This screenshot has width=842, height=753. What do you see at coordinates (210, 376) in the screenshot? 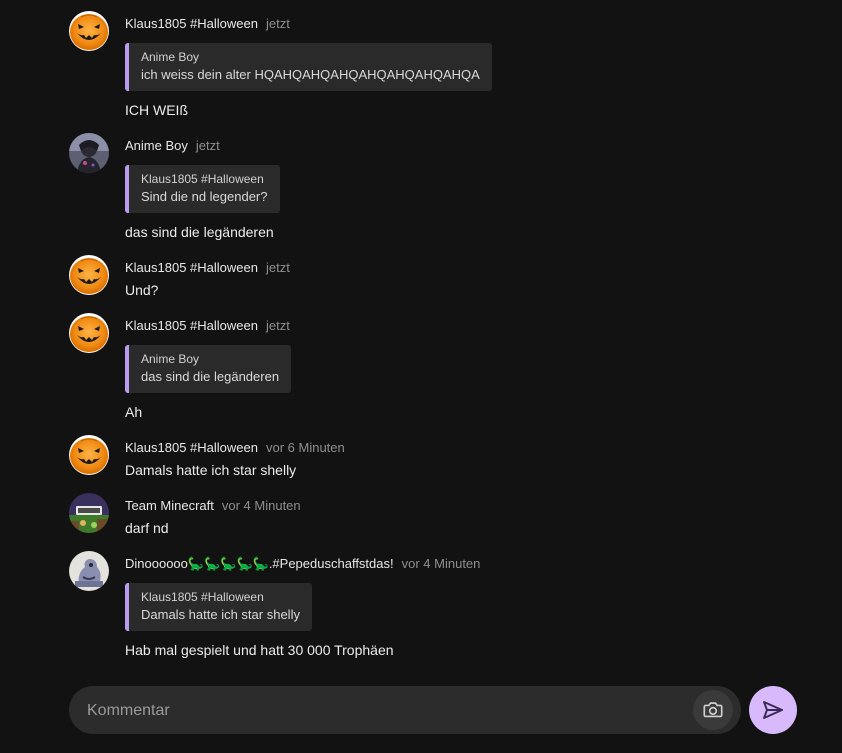
I see `quoted-text: das sind die legänderen` at bounding box center [210, 376].